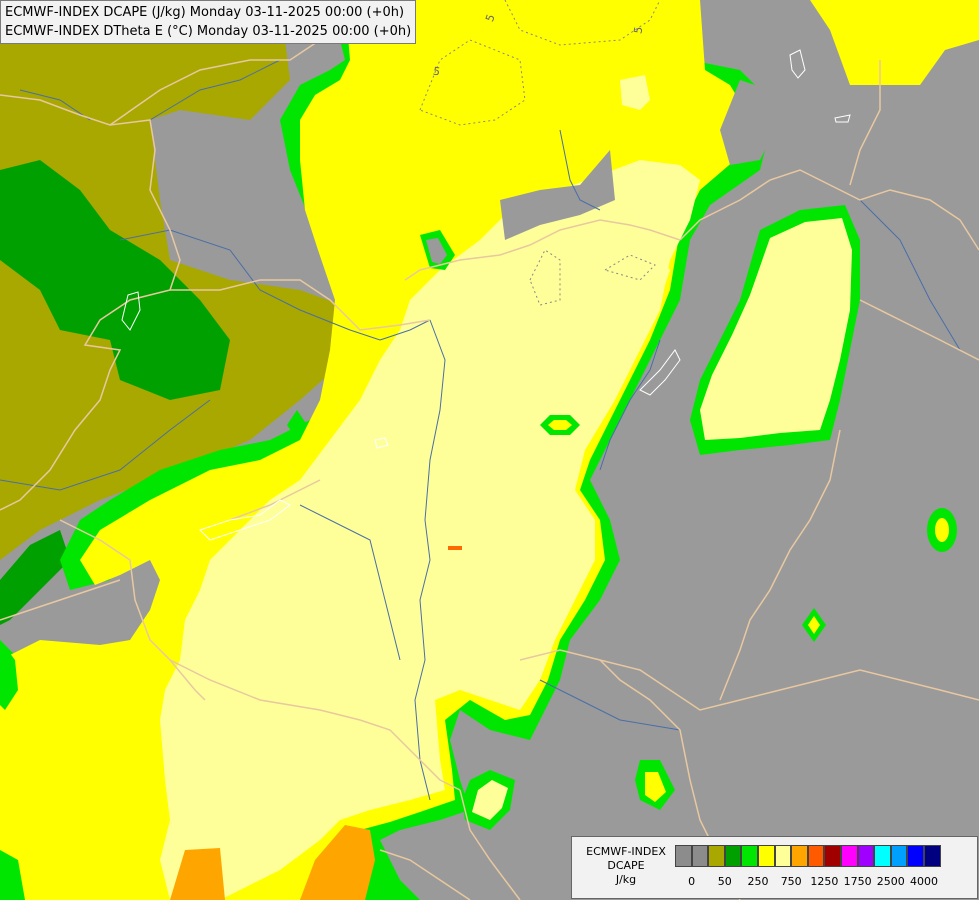 Image resolution: width=979 pixels, height=900 pixels. I want to click on legend-tick-label: 50, so click(724, 881).